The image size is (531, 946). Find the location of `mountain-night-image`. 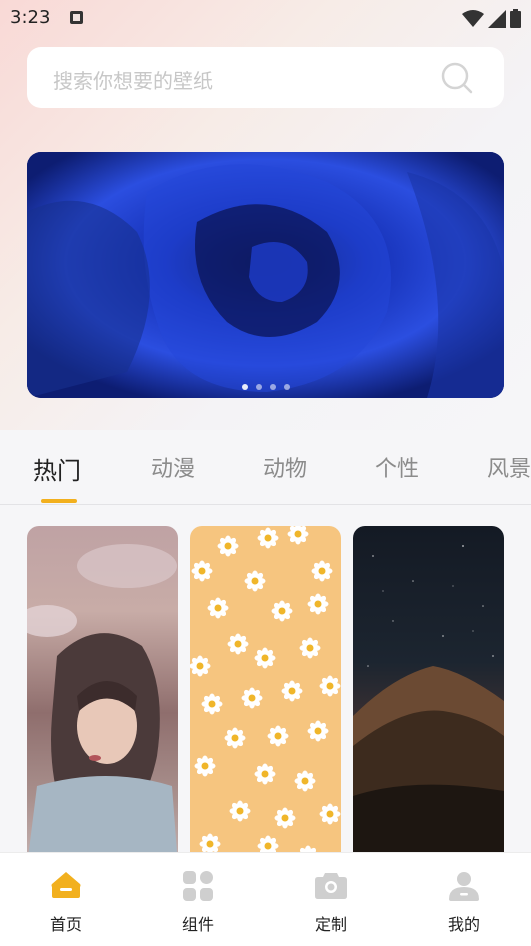

mountain-night-image is located at coordinates (428, 705).